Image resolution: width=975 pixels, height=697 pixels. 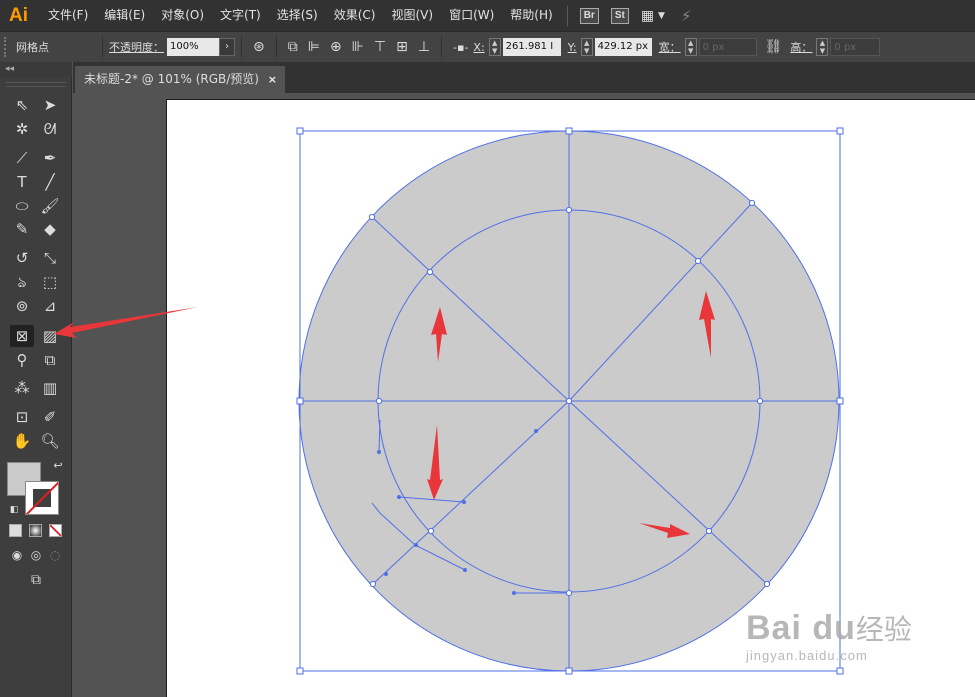 I want to click on watermark-cn: 经验, so click(x=883, y=629).